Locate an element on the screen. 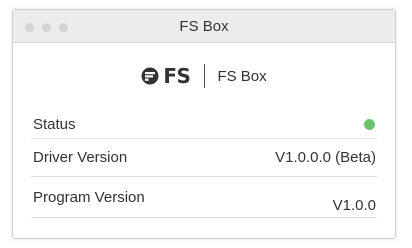  window-title: FS Box is located at coordinates (204, 26).